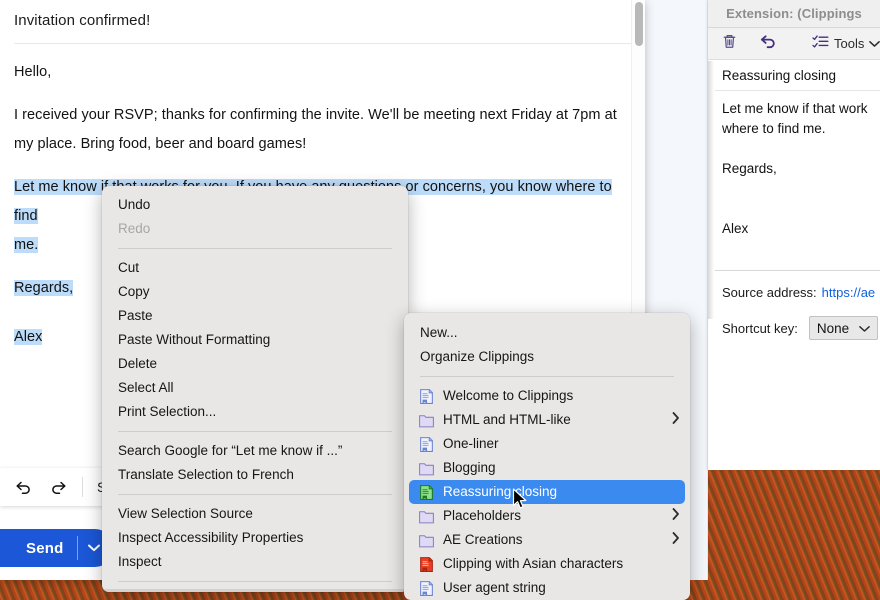  What do you see at coordinates (138, 363) in the screenshot?
I see `menu-item-label: Delete` at bounding box center [138, 363].